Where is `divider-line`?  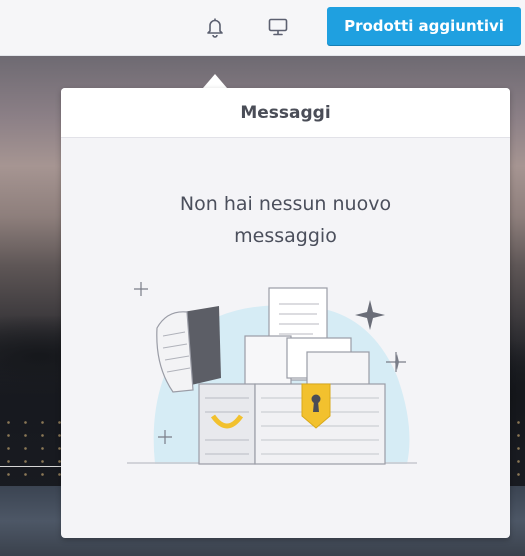 divider-line is located at coordinates (35, 466).